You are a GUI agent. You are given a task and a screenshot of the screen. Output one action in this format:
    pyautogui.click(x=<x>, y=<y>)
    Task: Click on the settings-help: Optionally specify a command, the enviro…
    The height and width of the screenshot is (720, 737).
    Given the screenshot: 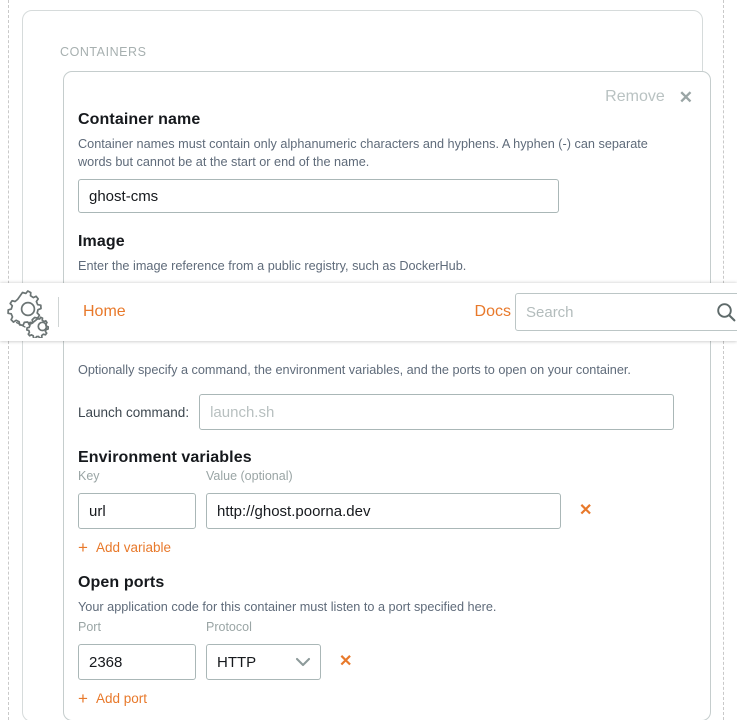 What is the action you would take?
    pyautogui.click(x=354, y=370)
    